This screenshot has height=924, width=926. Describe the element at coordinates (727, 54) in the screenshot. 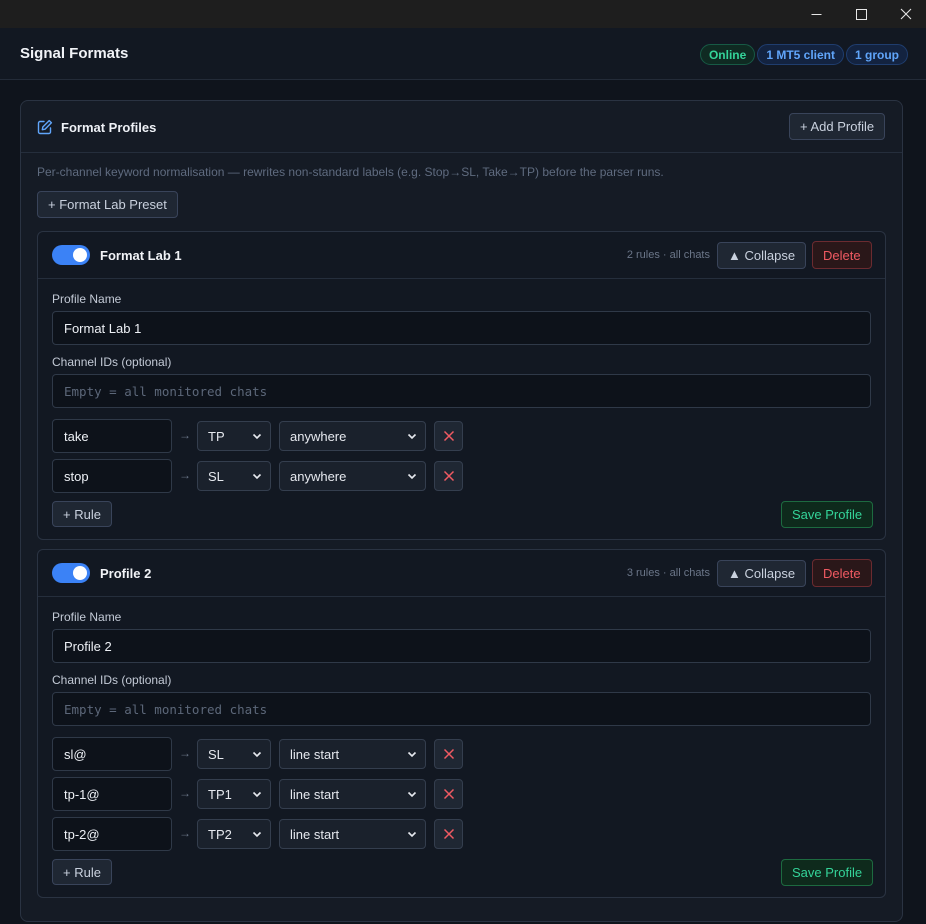

I see `status-badge-online: Online` at that location.